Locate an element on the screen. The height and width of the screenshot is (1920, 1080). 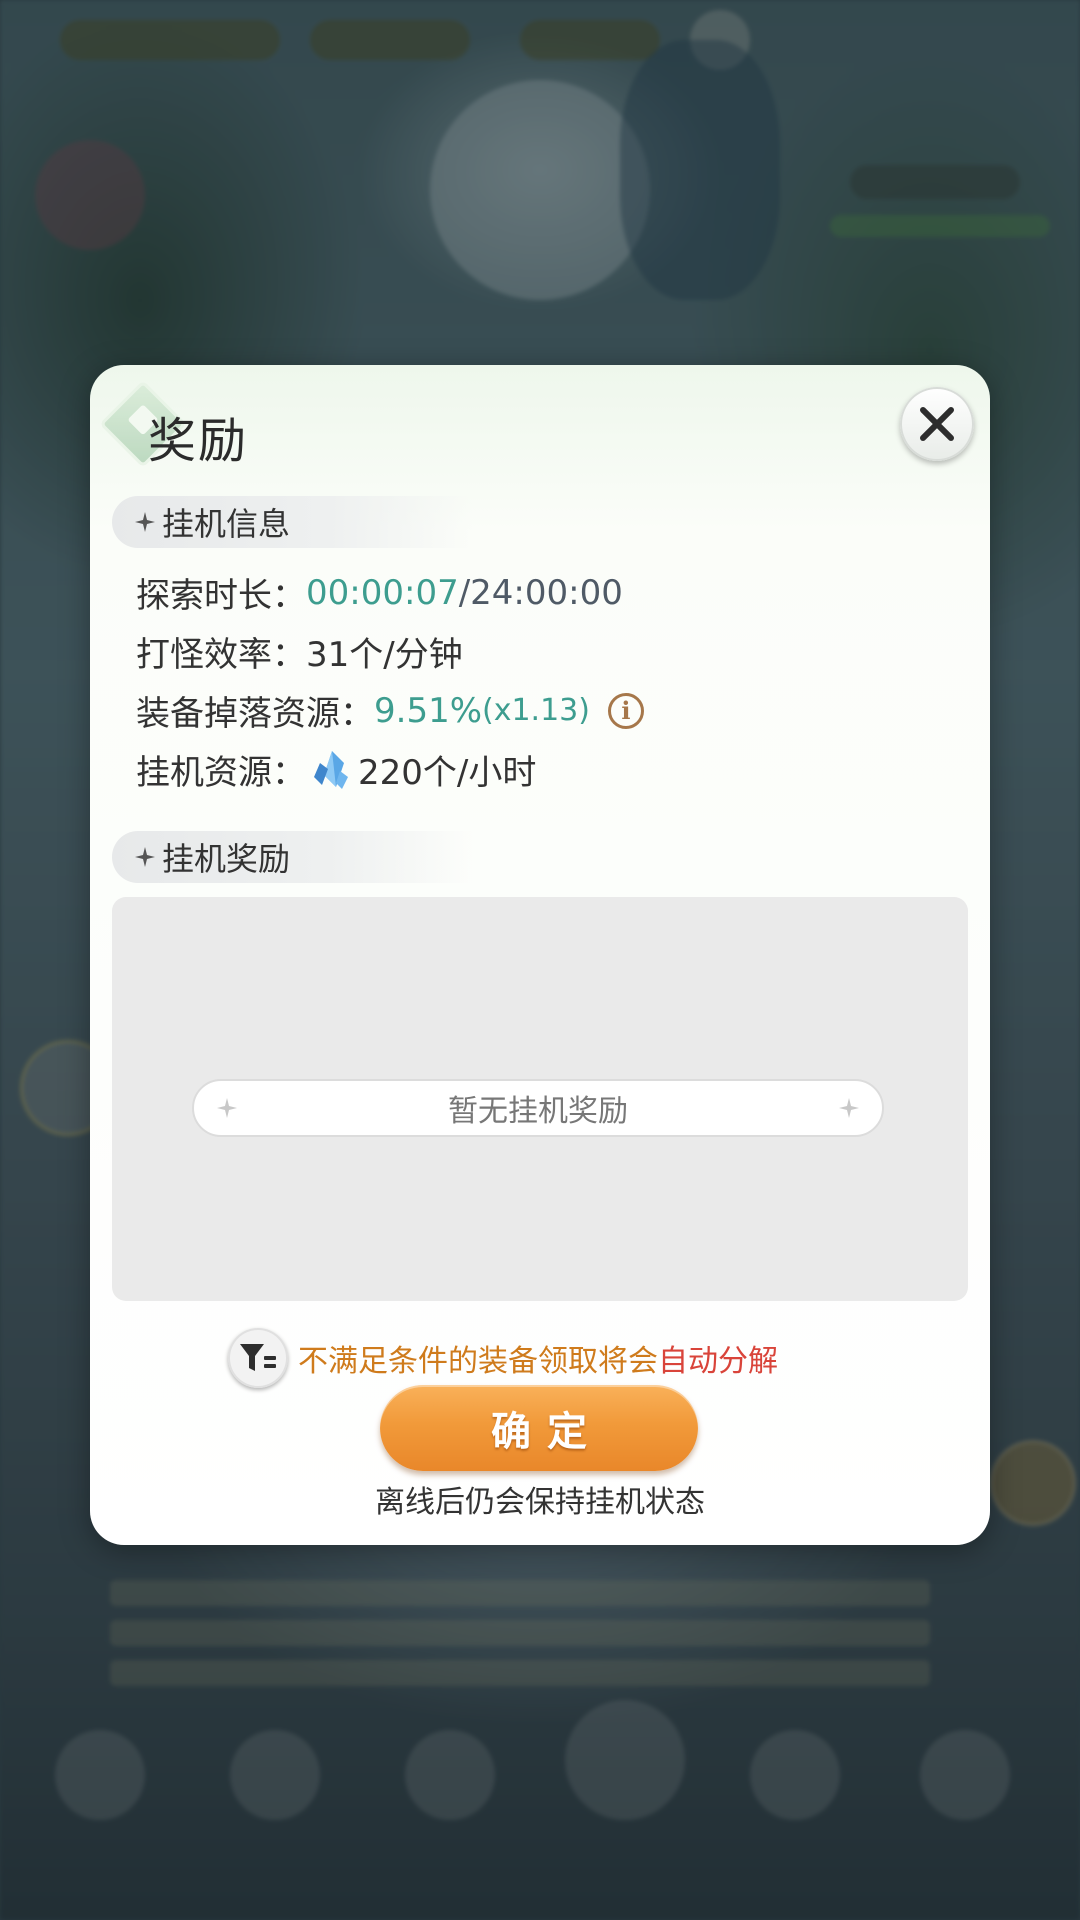
empty-rewards-pill: 暂无挂机奖励 is located at coordinates (538, 1108).